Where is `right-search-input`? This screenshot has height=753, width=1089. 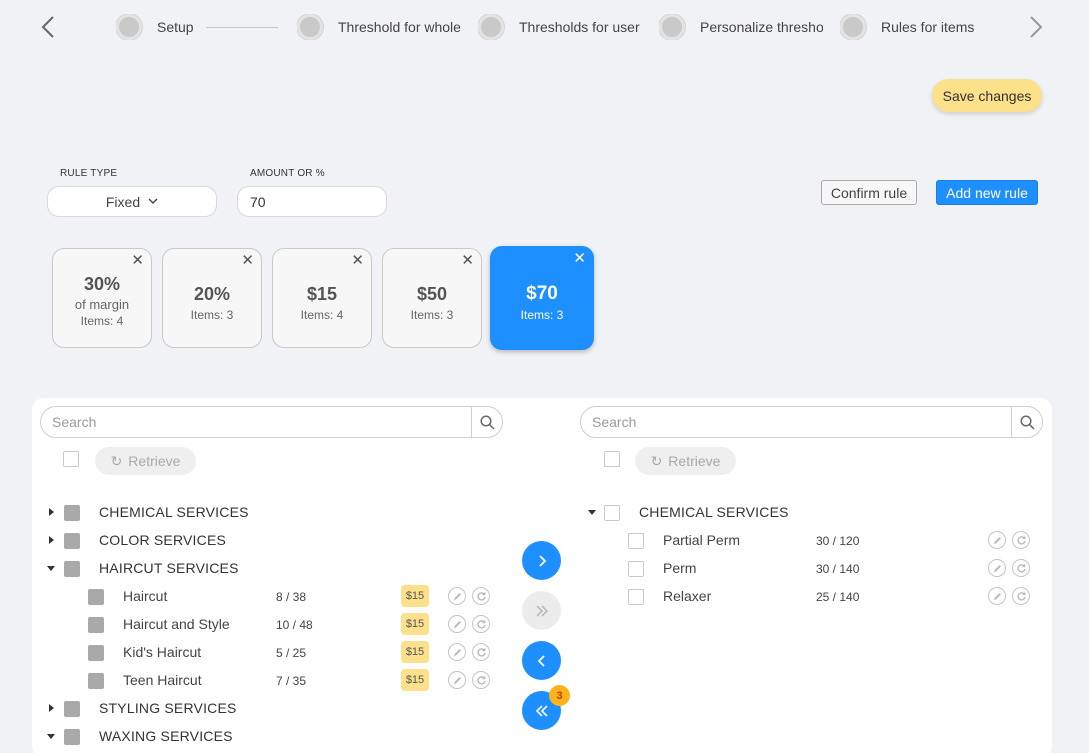
right-search-input is located at coordinates (796, 422).